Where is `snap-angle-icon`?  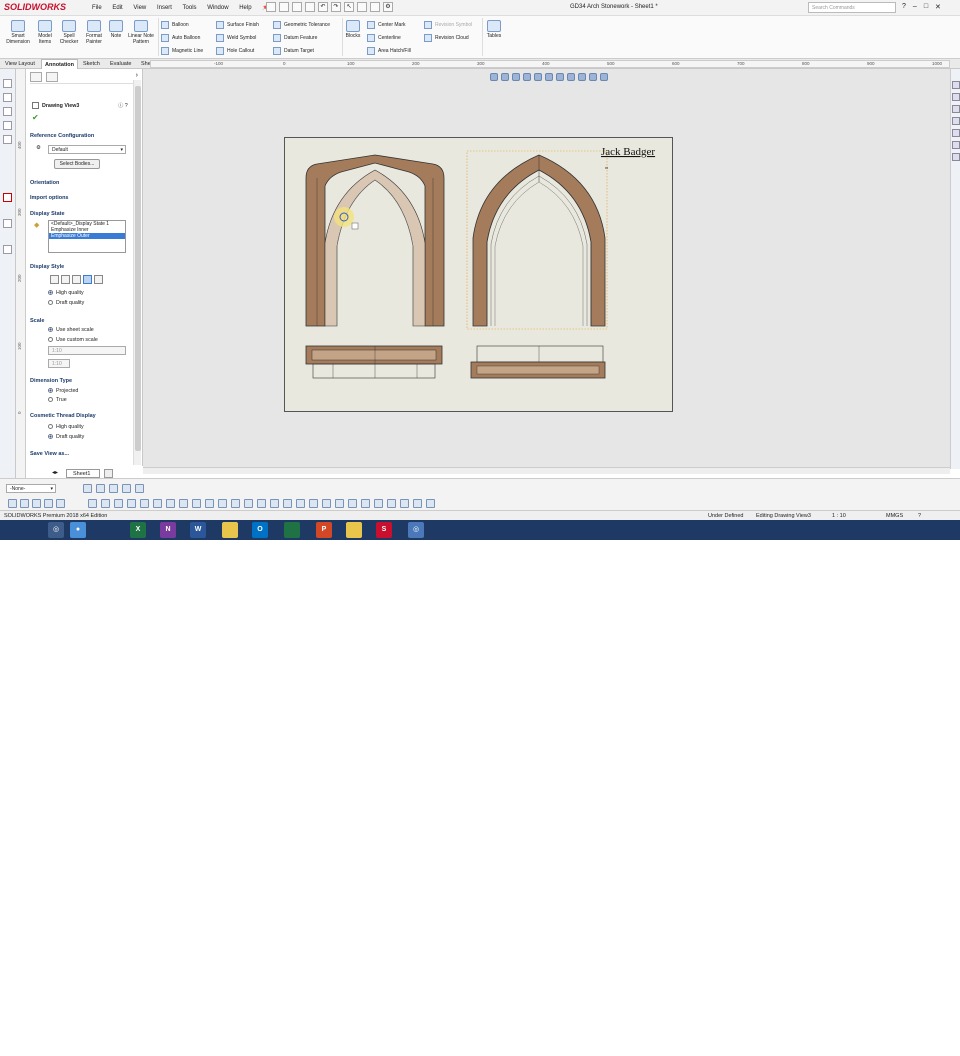 snap-angle-icon is located at coordinates (365, 503).